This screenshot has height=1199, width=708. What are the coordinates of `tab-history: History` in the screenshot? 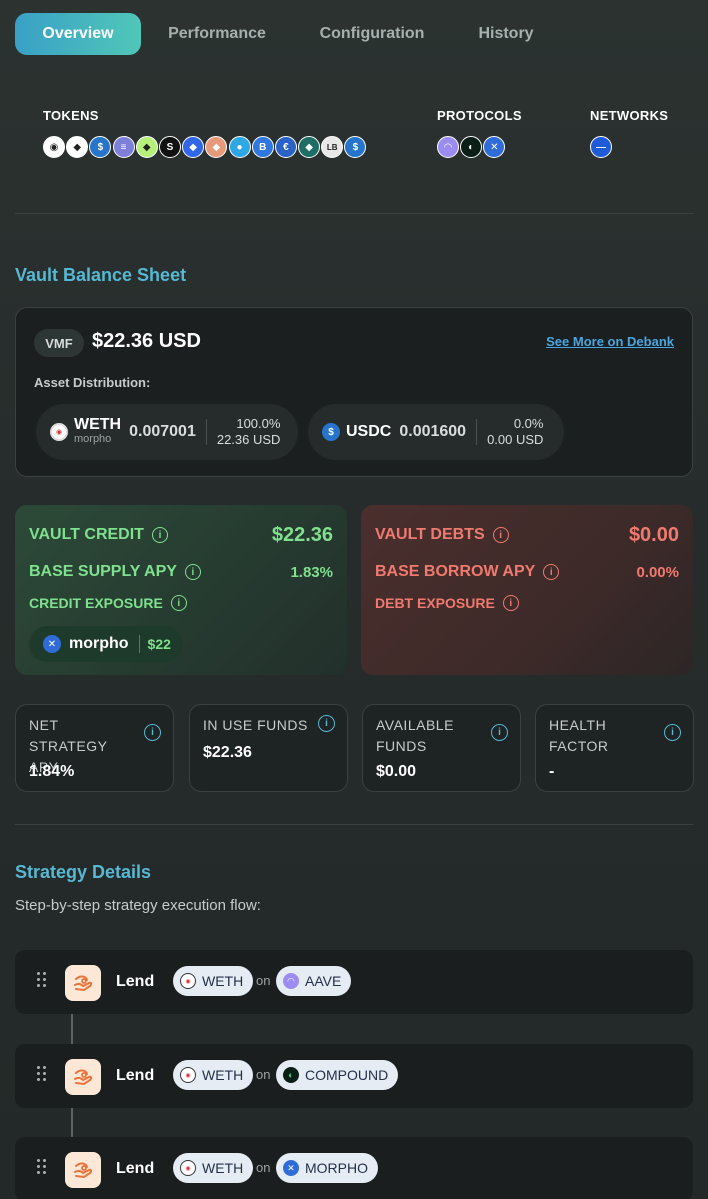 It's located at (506, 34).